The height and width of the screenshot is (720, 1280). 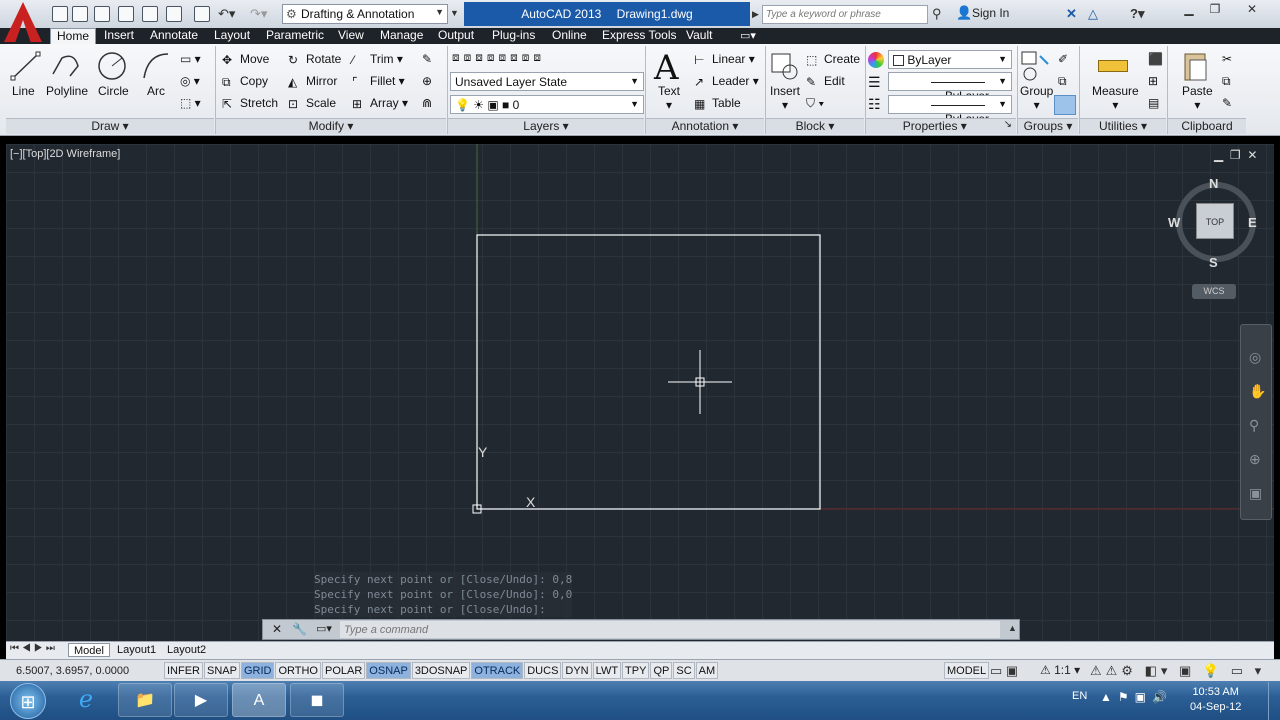 What do you see at coordinates (815, 103) in the screenshot?
I see `attribute-icon: ⛉ ▾` at bounding box center [815, 103].